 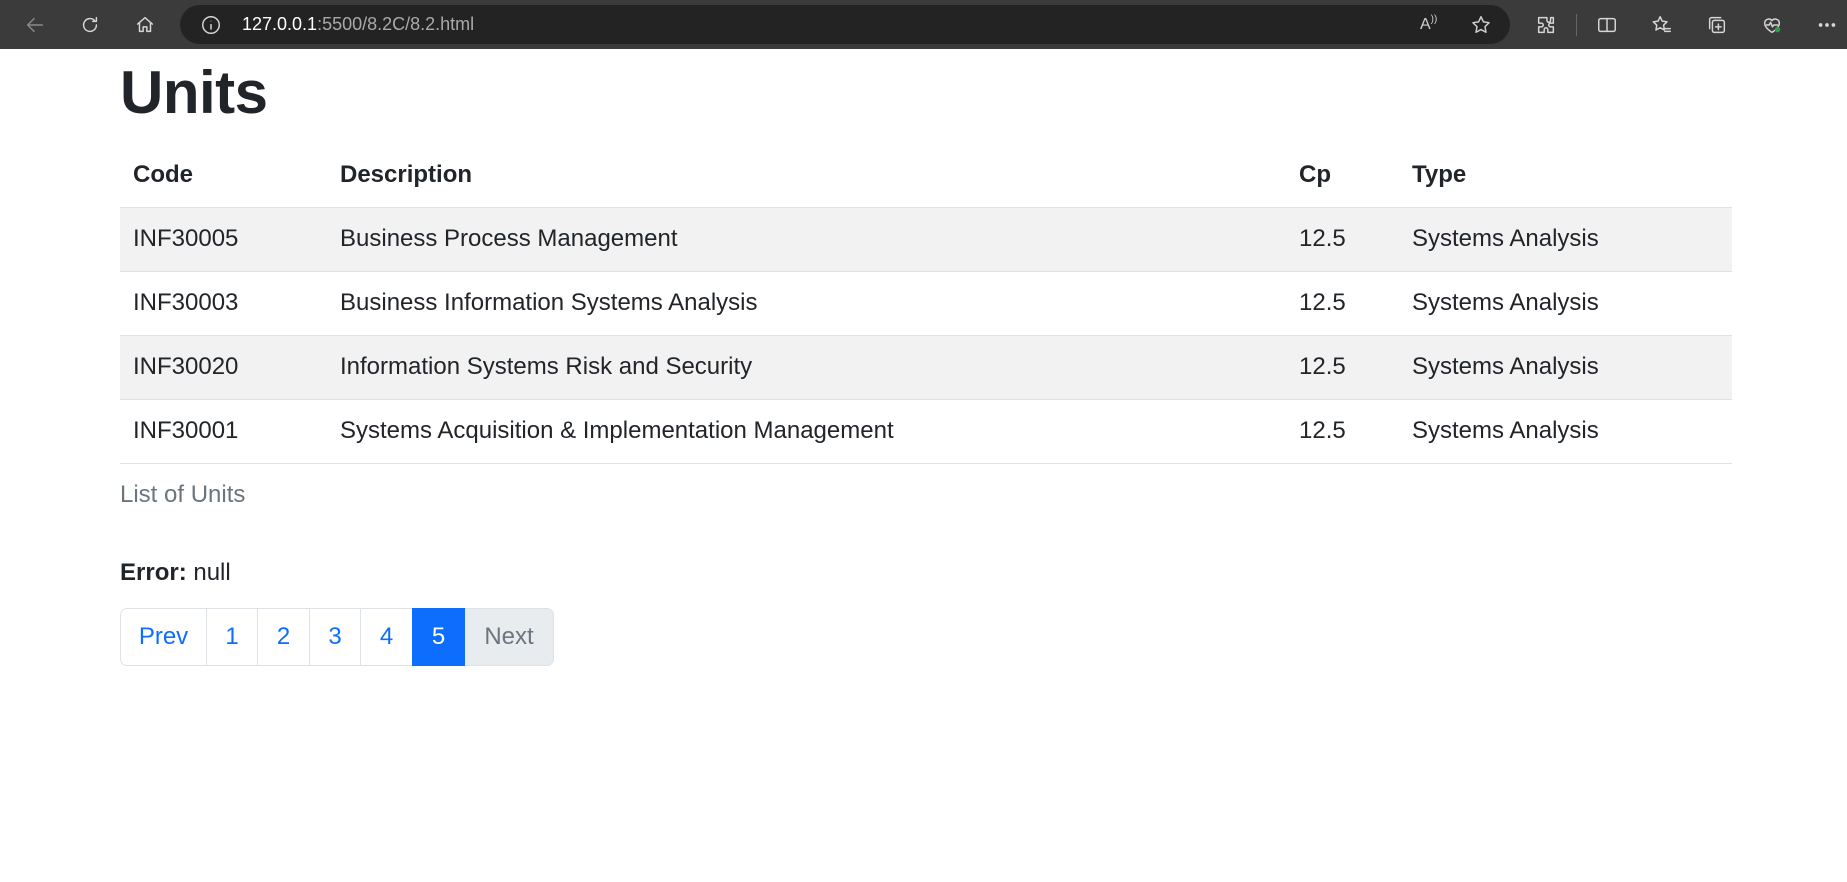 What do you see at coordinates (35, 25) in the screenshot?
I see `back-arrow-icon` at bounding box center [35, 25].